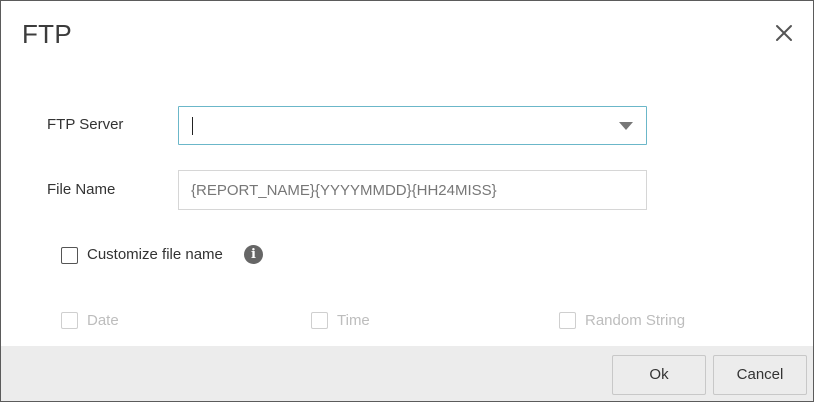 This screenshot has width=814, height=402. I want to click on ftp-server-label: FTP Server, so click(85, 124).